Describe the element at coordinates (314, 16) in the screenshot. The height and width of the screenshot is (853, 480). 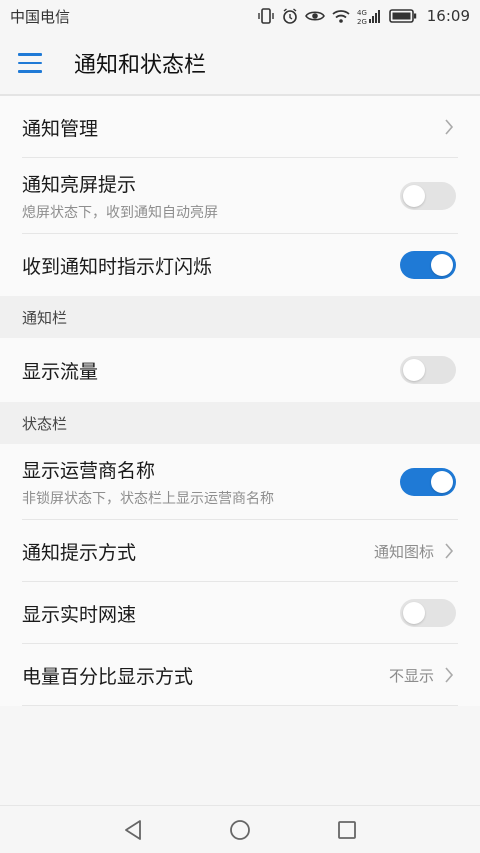
I see `eye-comfort-icon` at that location.